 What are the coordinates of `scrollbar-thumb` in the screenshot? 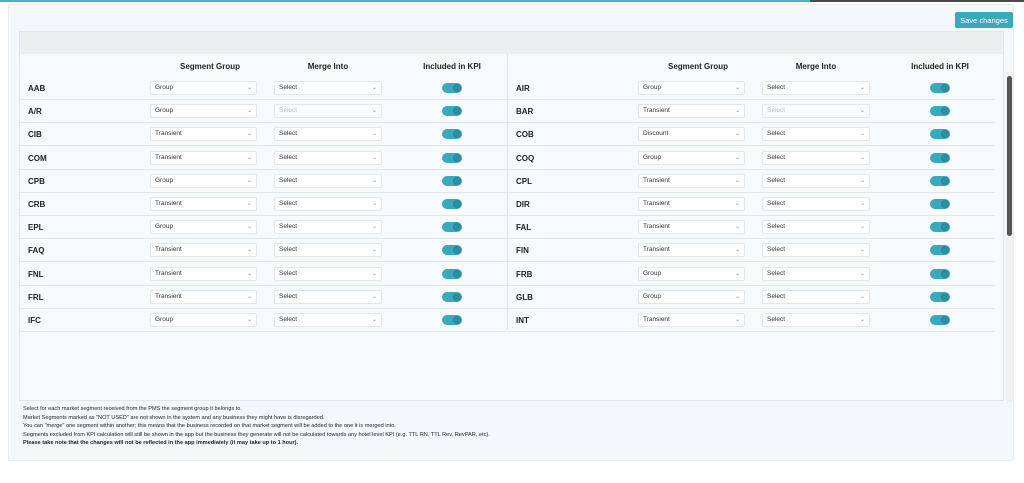 It's located at (1009, 156).